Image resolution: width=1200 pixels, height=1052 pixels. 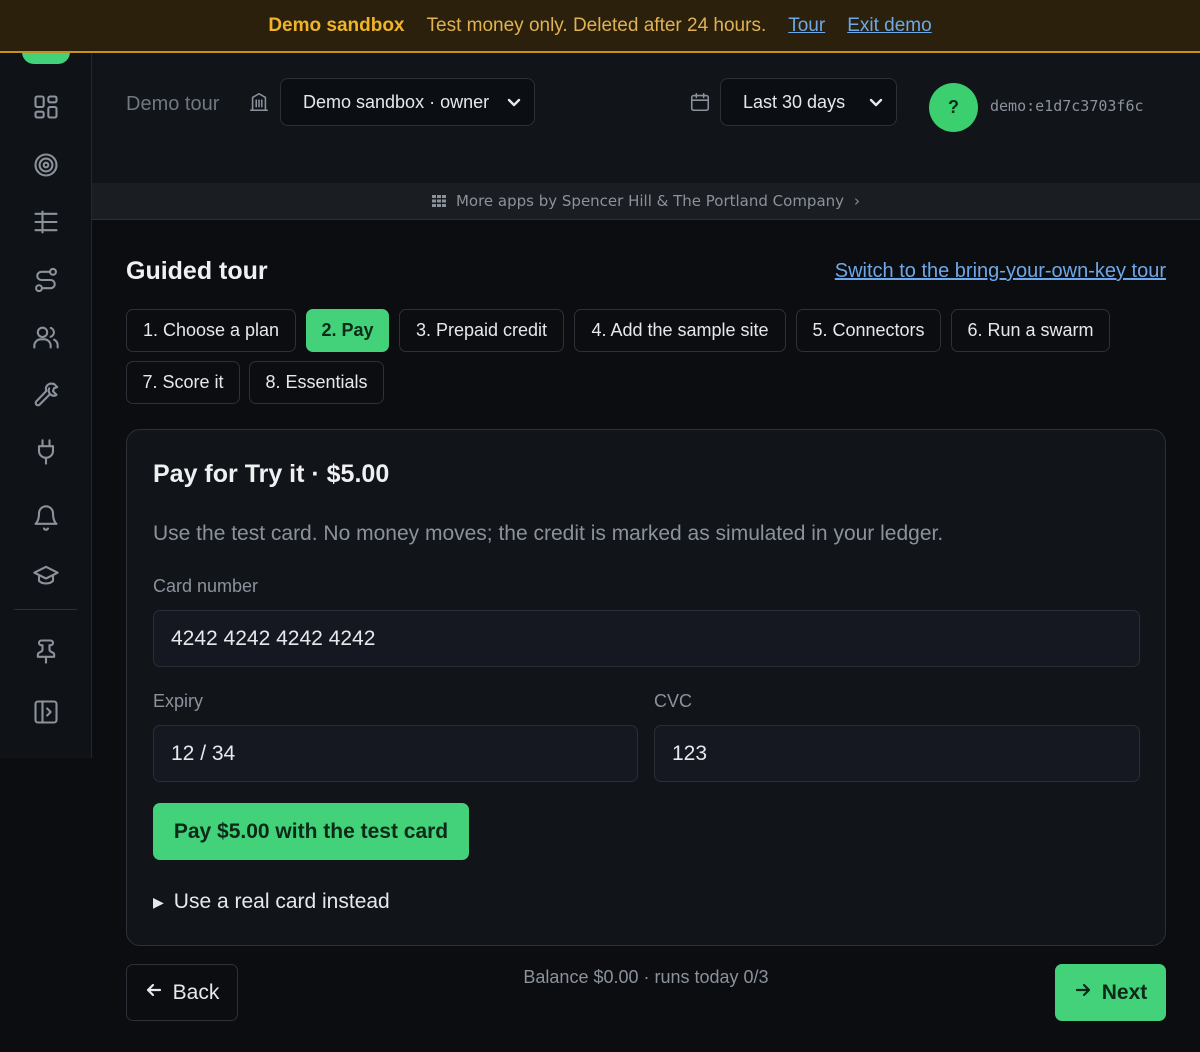 I want to click on balance-status: Balance $0.00 · runs today 0/3, so click(x=646, y=977).